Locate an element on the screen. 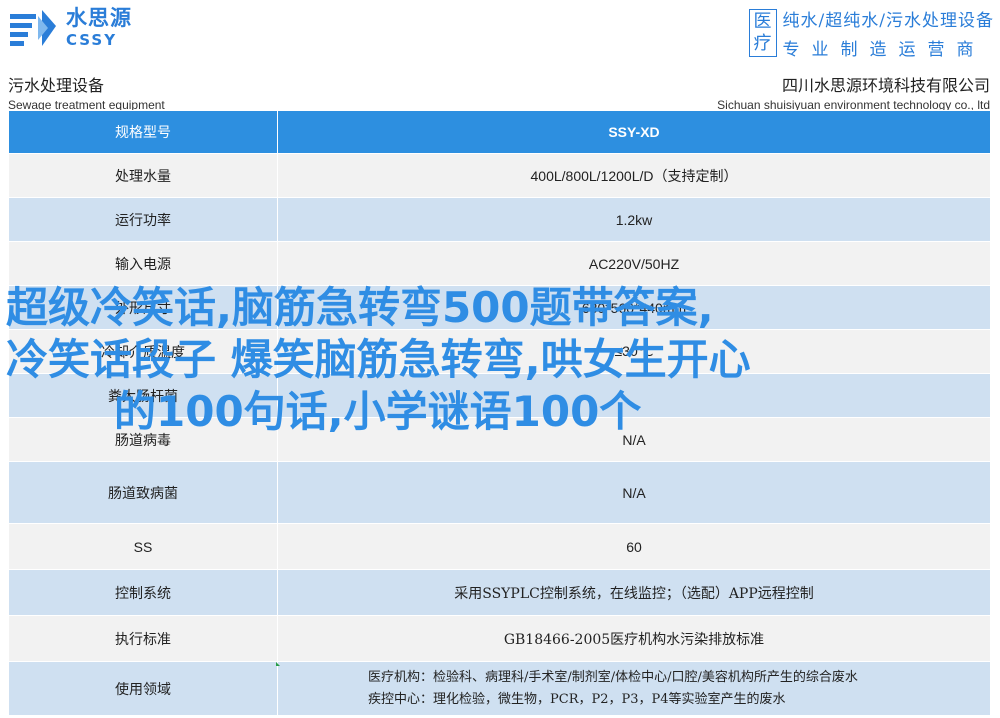 This screenshot has width=1000, height=718. table-row: 执行标准 GB18466-2005医疗机构水污染排放标准 is located at coordinates (499, 638).